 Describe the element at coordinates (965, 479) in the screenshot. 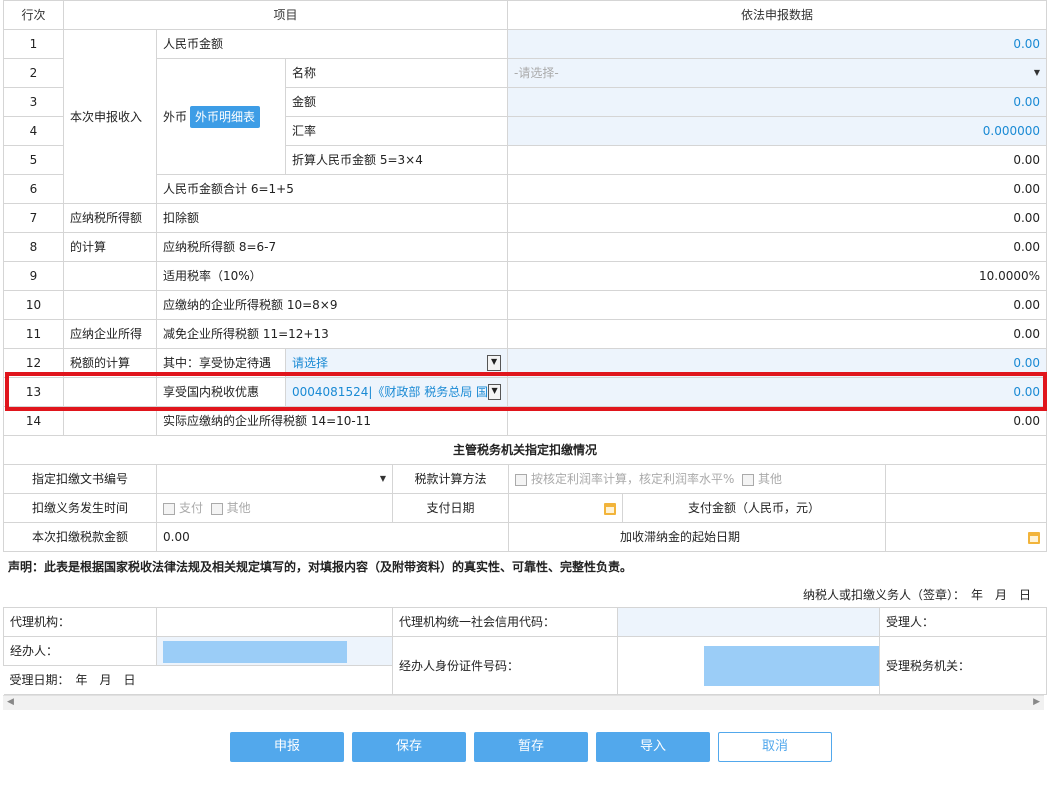

I see `calc-method-extra` at that location.